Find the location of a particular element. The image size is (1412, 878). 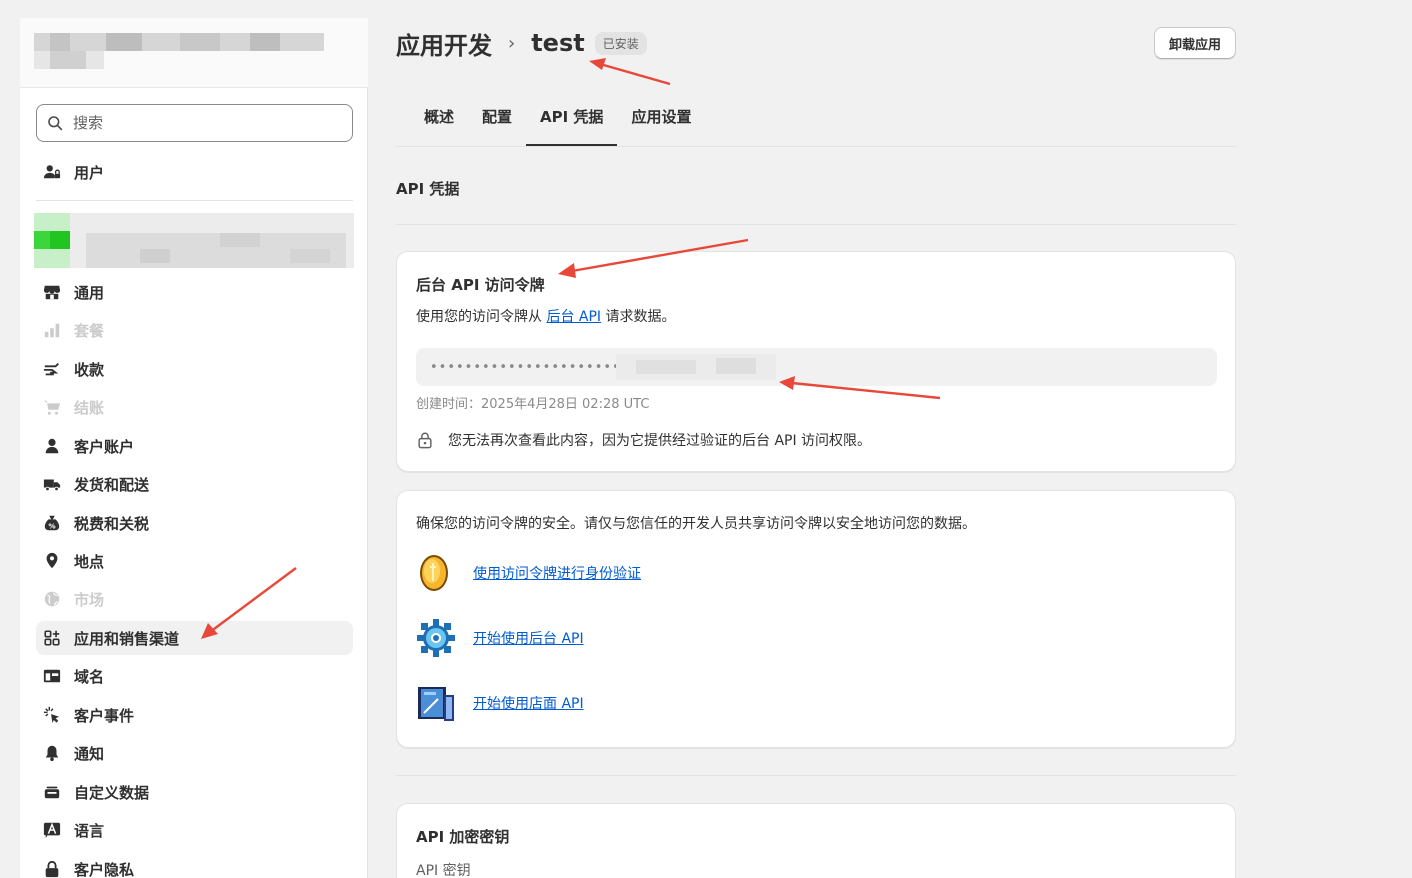

api-key-label: API 密钥 is located at coordinates (443, 870).